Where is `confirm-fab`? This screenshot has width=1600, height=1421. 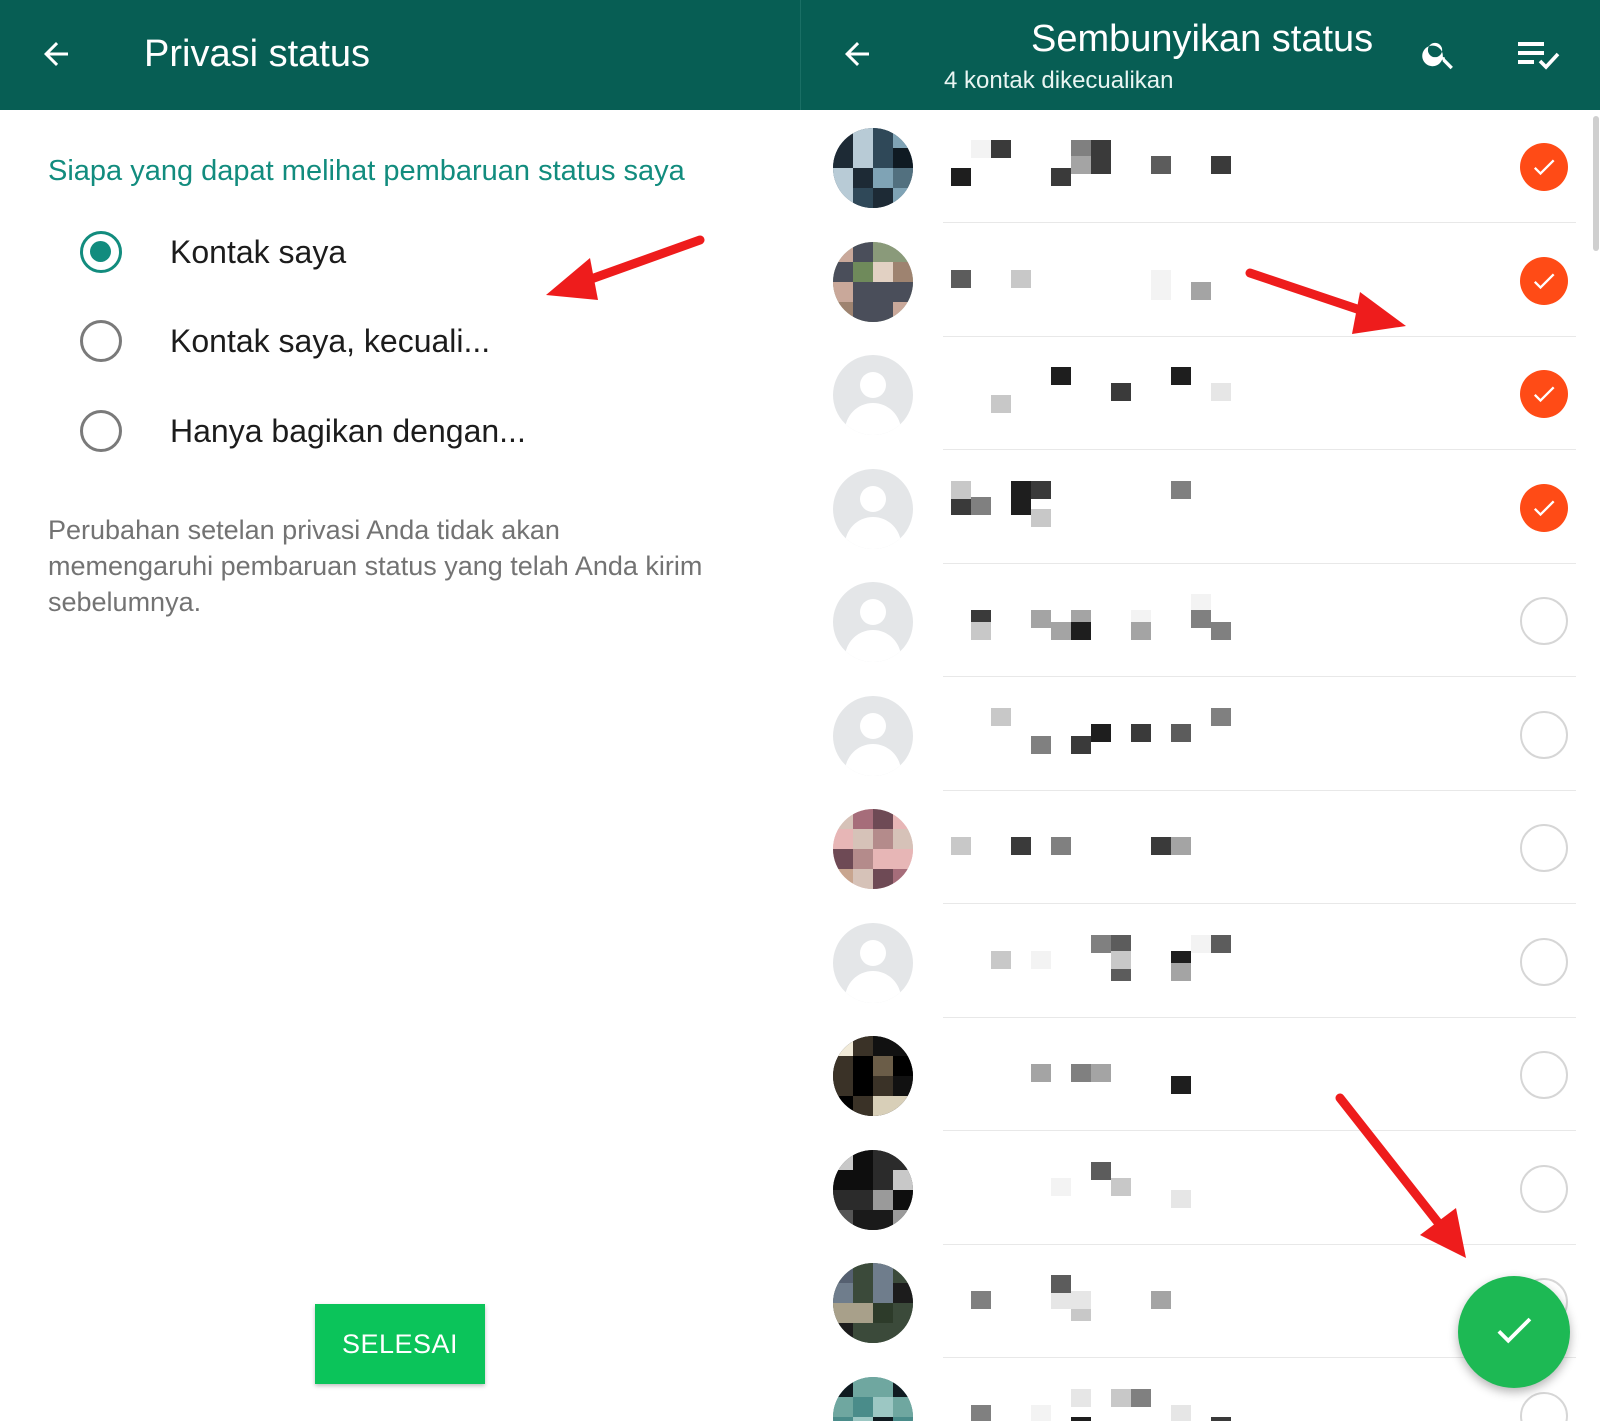
confirm-fab is located at coordinates (1514, 1332).